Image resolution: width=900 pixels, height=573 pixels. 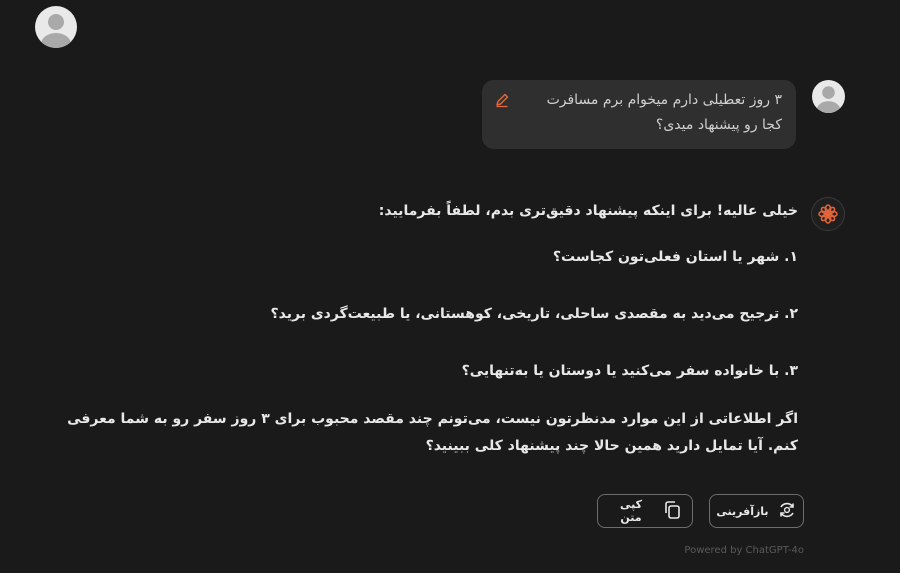 What do you see at coordinates (672, 511) in the screenshot?
I see `copy-icon` at bounding box center [672, 511].